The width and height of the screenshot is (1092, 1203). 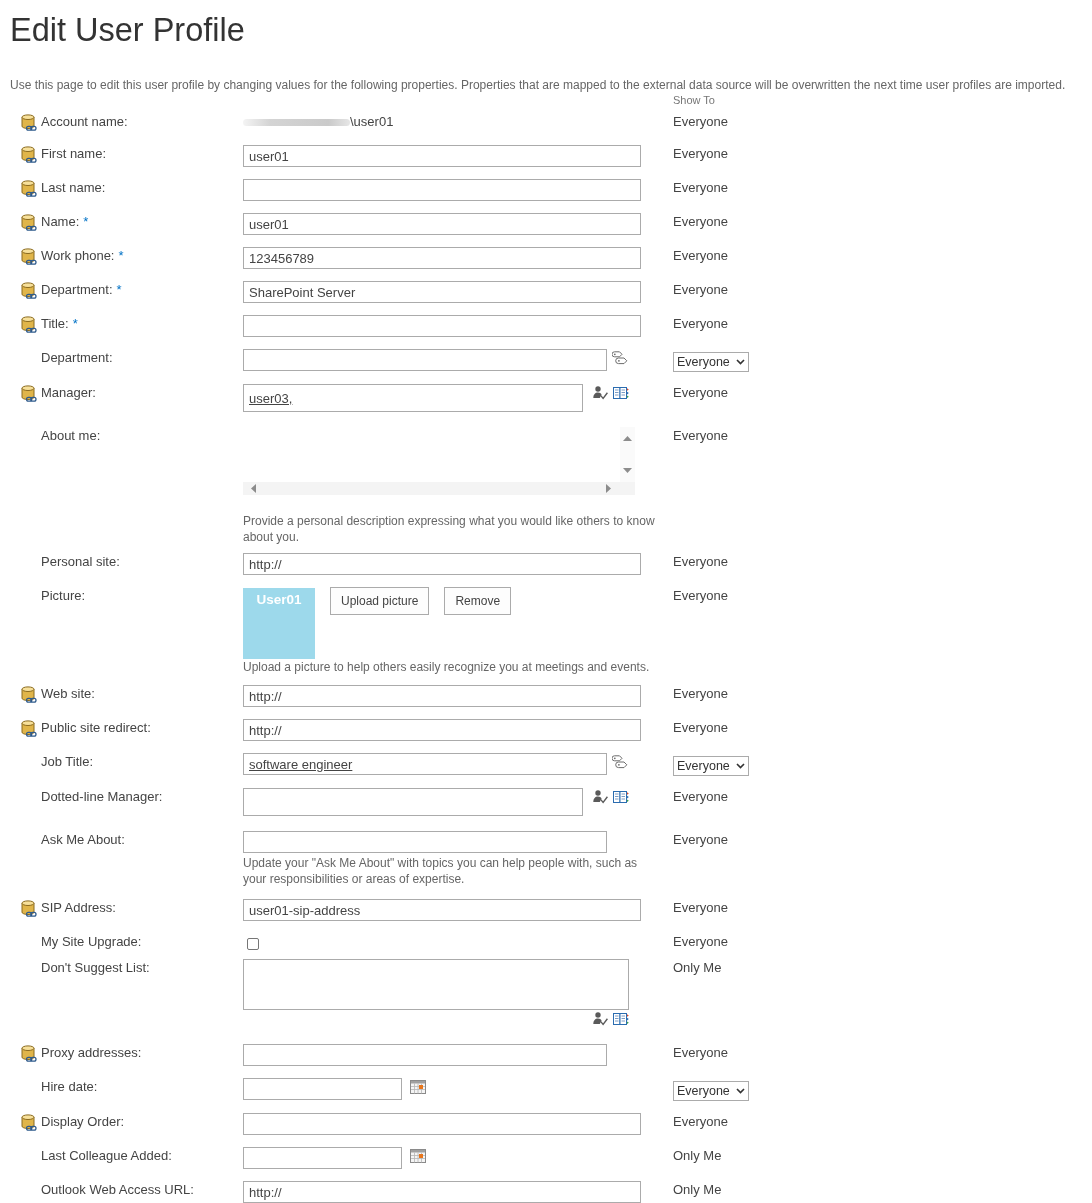 What do you see at coordinates (627, 470) in the screenshot?
I see `scroll-down-icon` at bounding box center [627, 470].